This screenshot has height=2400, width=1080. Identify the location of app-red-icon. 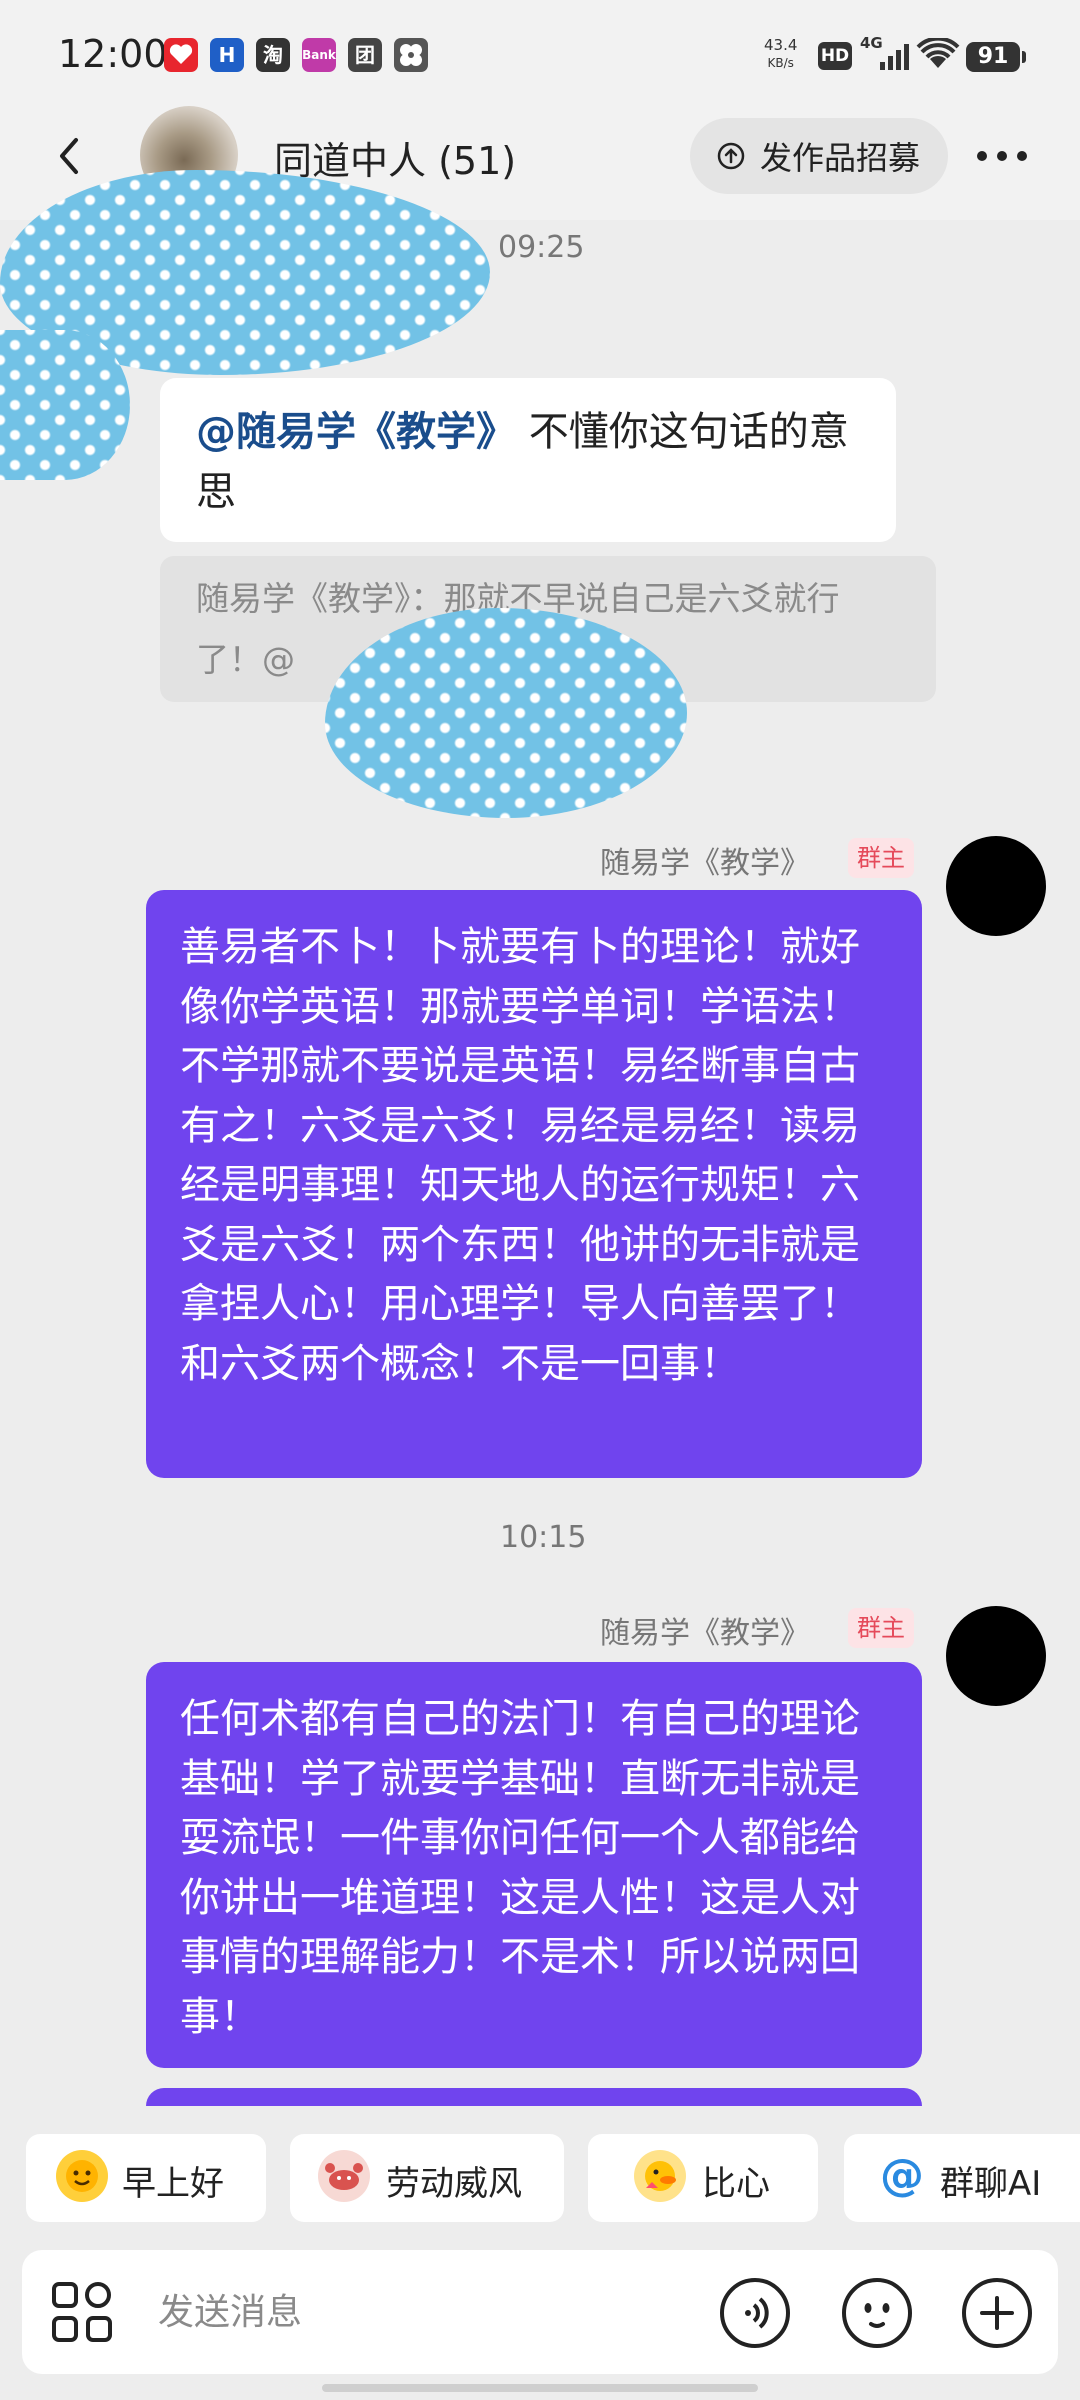
(181, 55).